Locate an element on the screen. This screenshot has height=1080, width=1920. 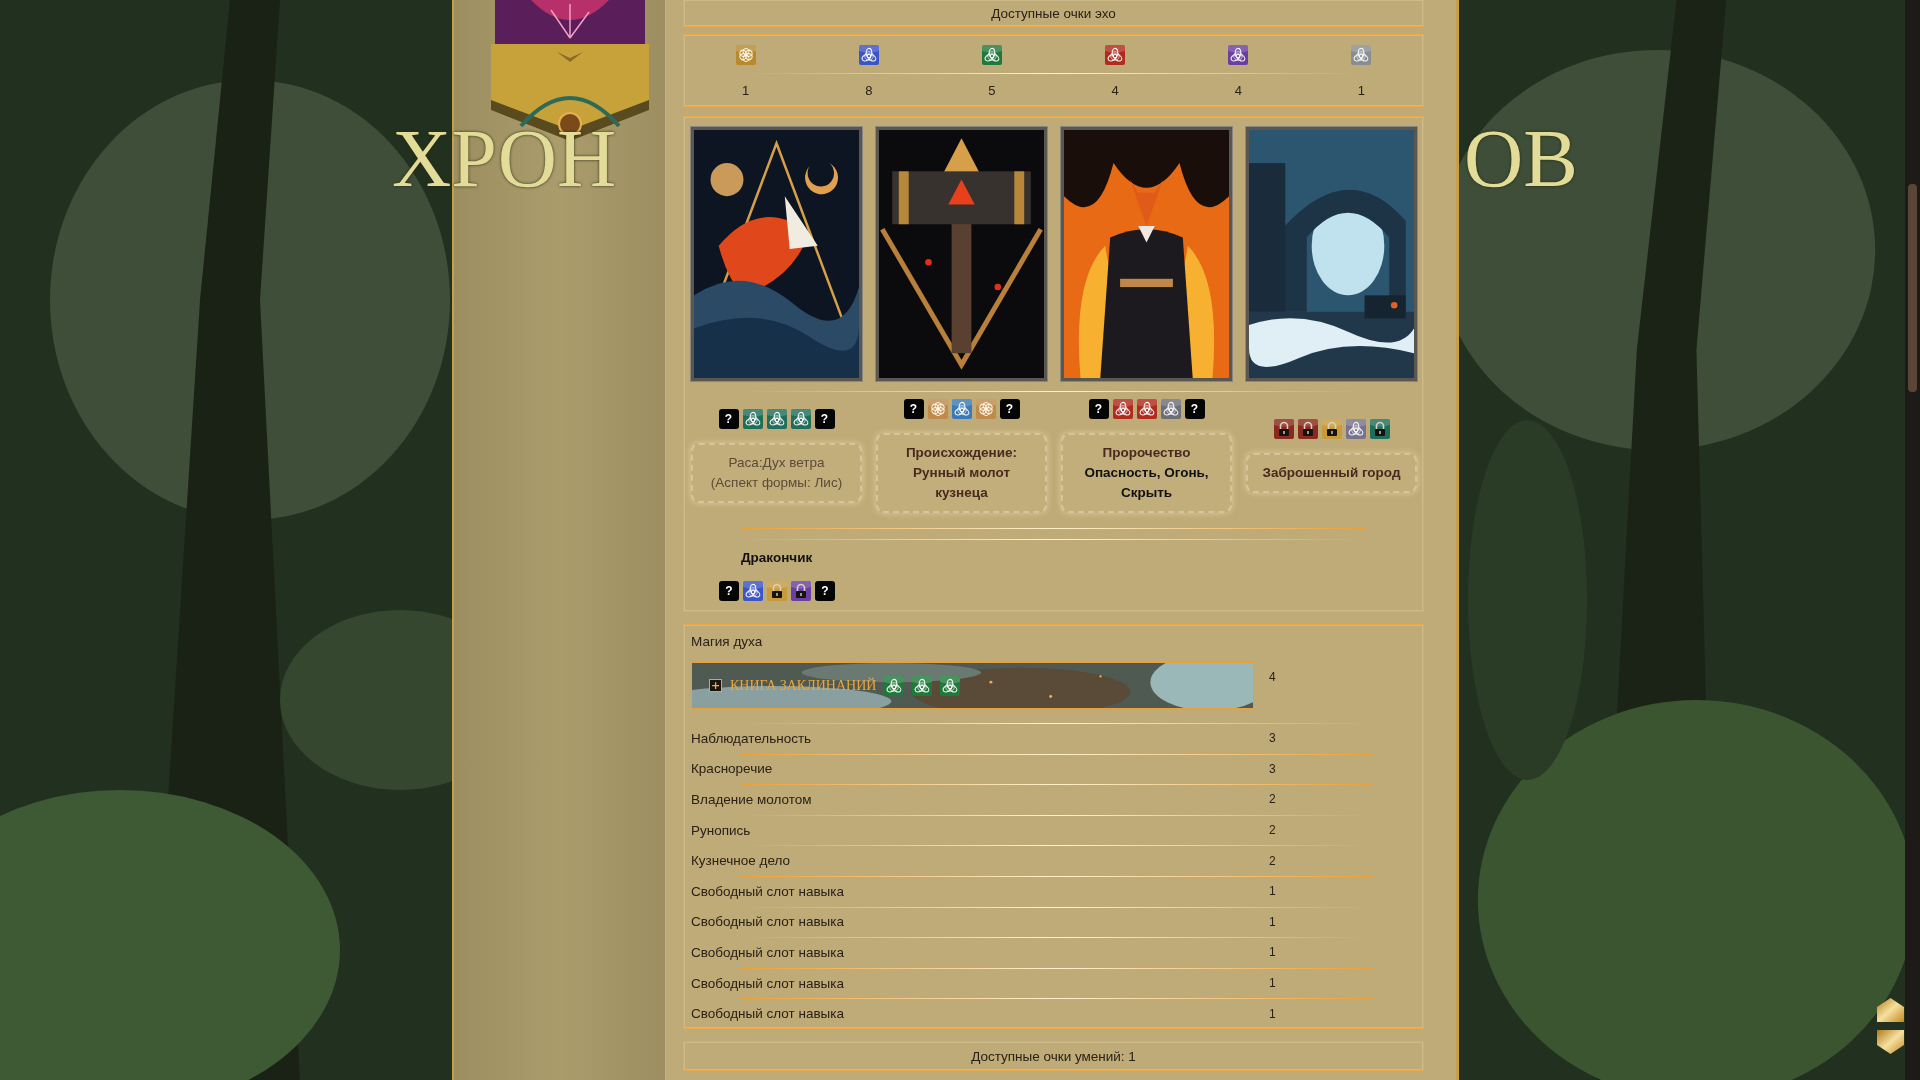
scroll-up-button is located at coordinates (1890, 1010).